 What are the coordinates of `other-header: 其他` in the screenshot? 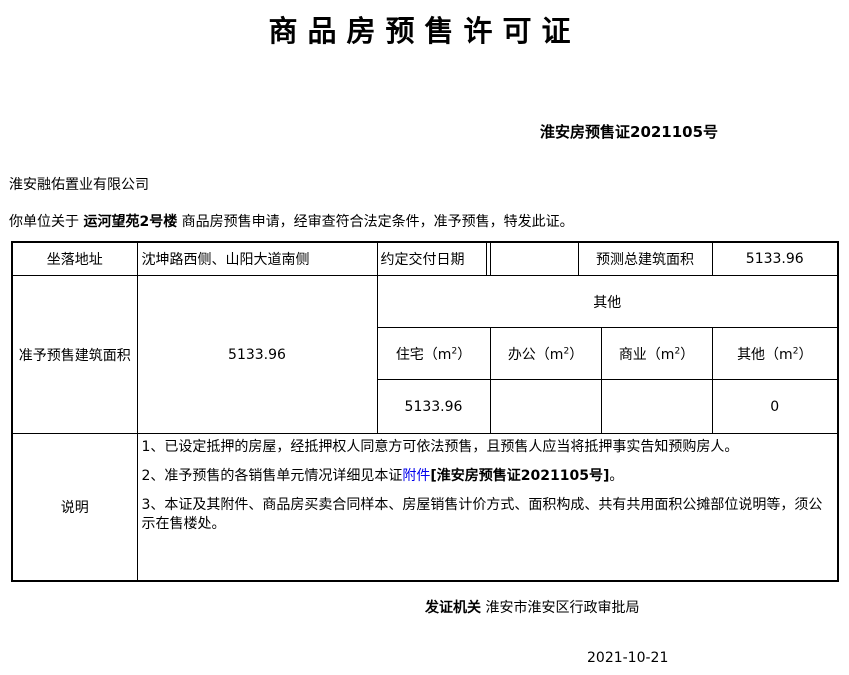 It's located at (607, 301).